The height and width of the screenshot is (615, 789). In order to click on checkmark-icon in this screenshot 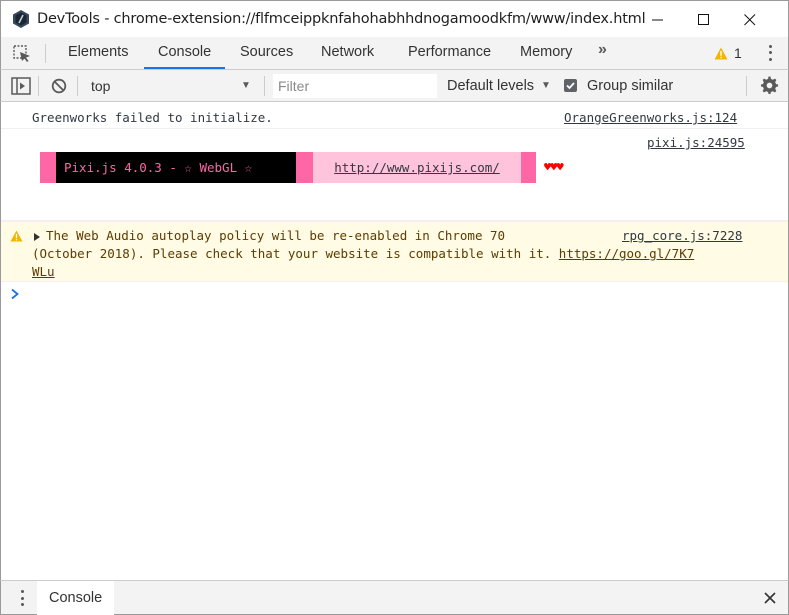, I will do `click(570, 86)`.